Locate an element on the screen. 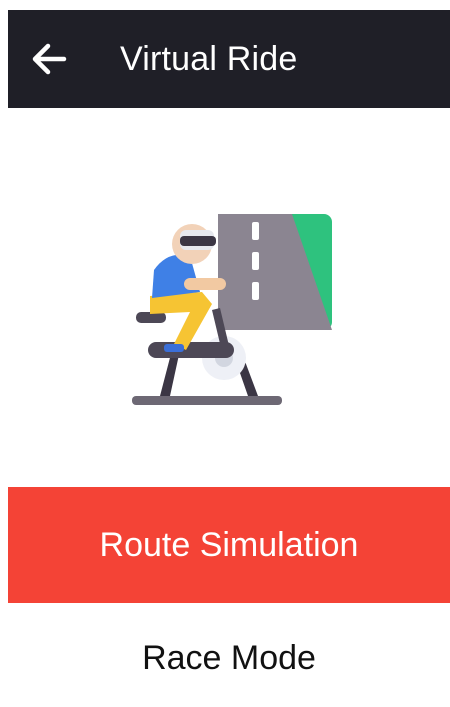 The height and width of the screenshot is (707, 450). page-title: Virtual Ride is located at coordinates (209, 58).